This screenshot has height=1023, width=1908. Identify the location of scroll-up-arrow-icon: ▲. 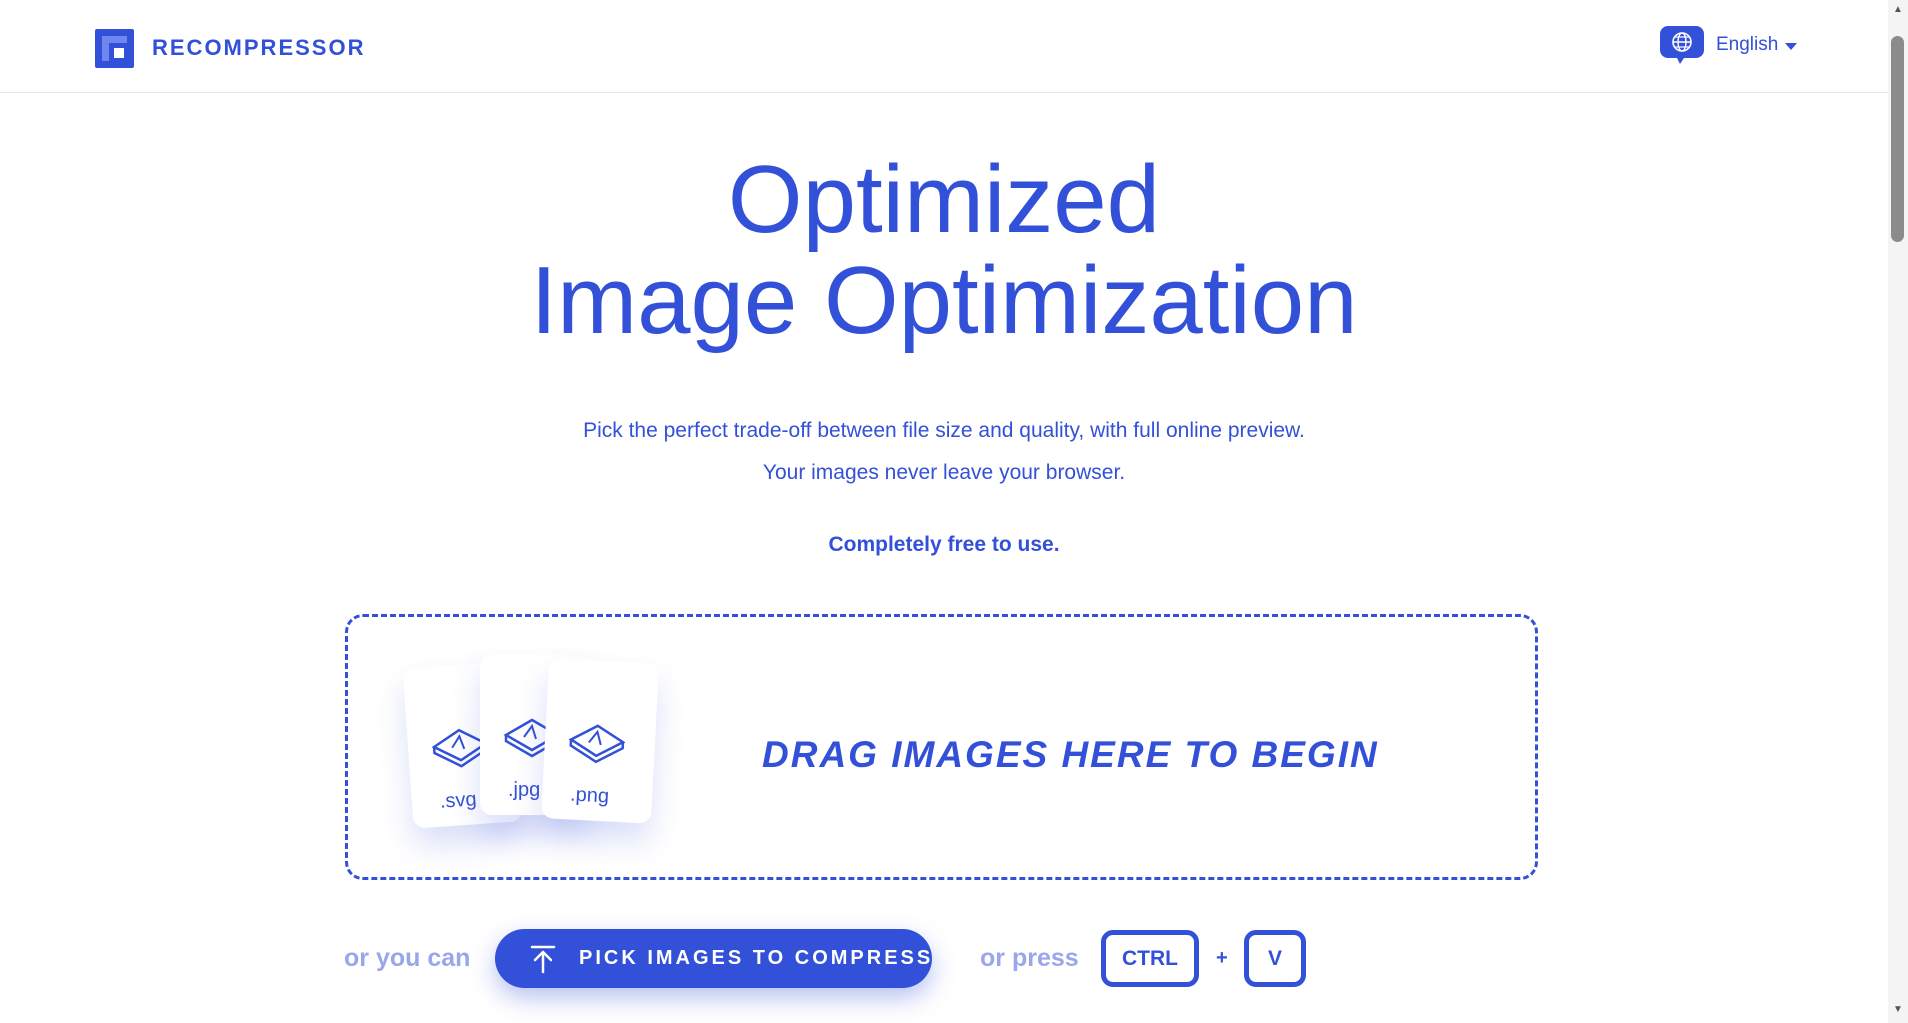
(1898, 9).